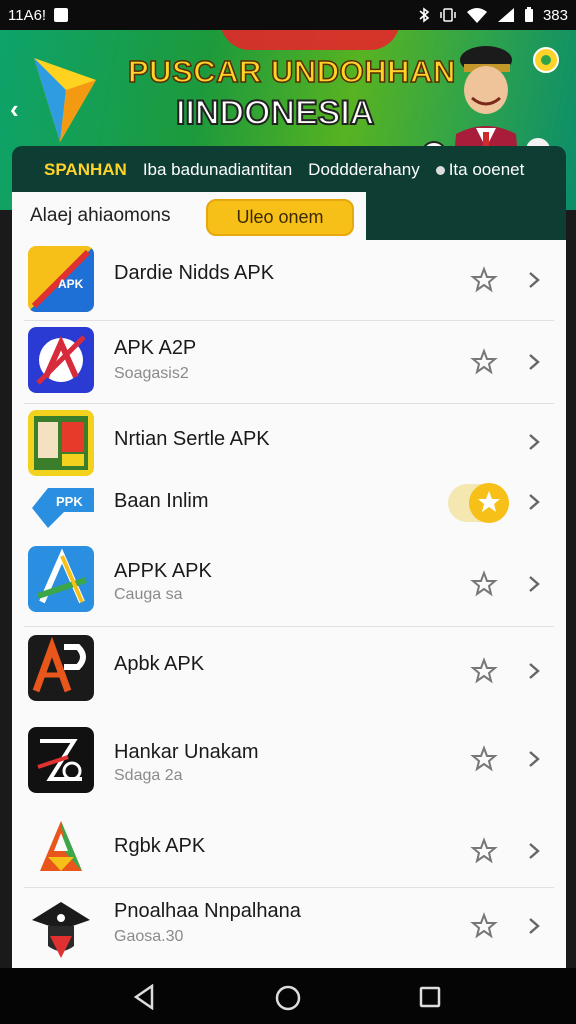 This screenshot has height=1024, width=576. What do you see at coordinates (69, 501) in the screenshot?
I see `svg-text: PPK` at bounding box center [69, 501].